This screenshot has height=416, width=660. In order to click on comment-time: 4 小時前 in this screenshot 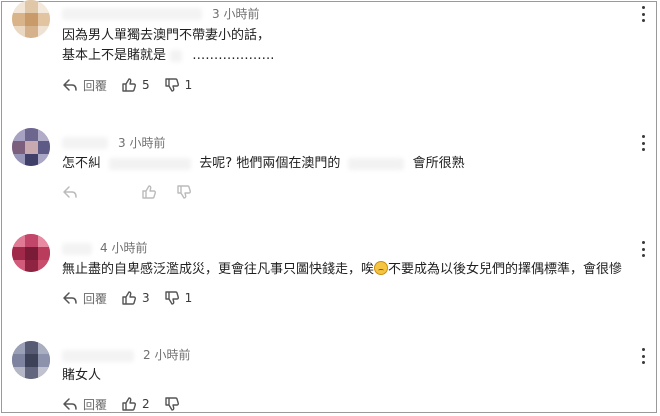, I will do `click(124, 248)`.